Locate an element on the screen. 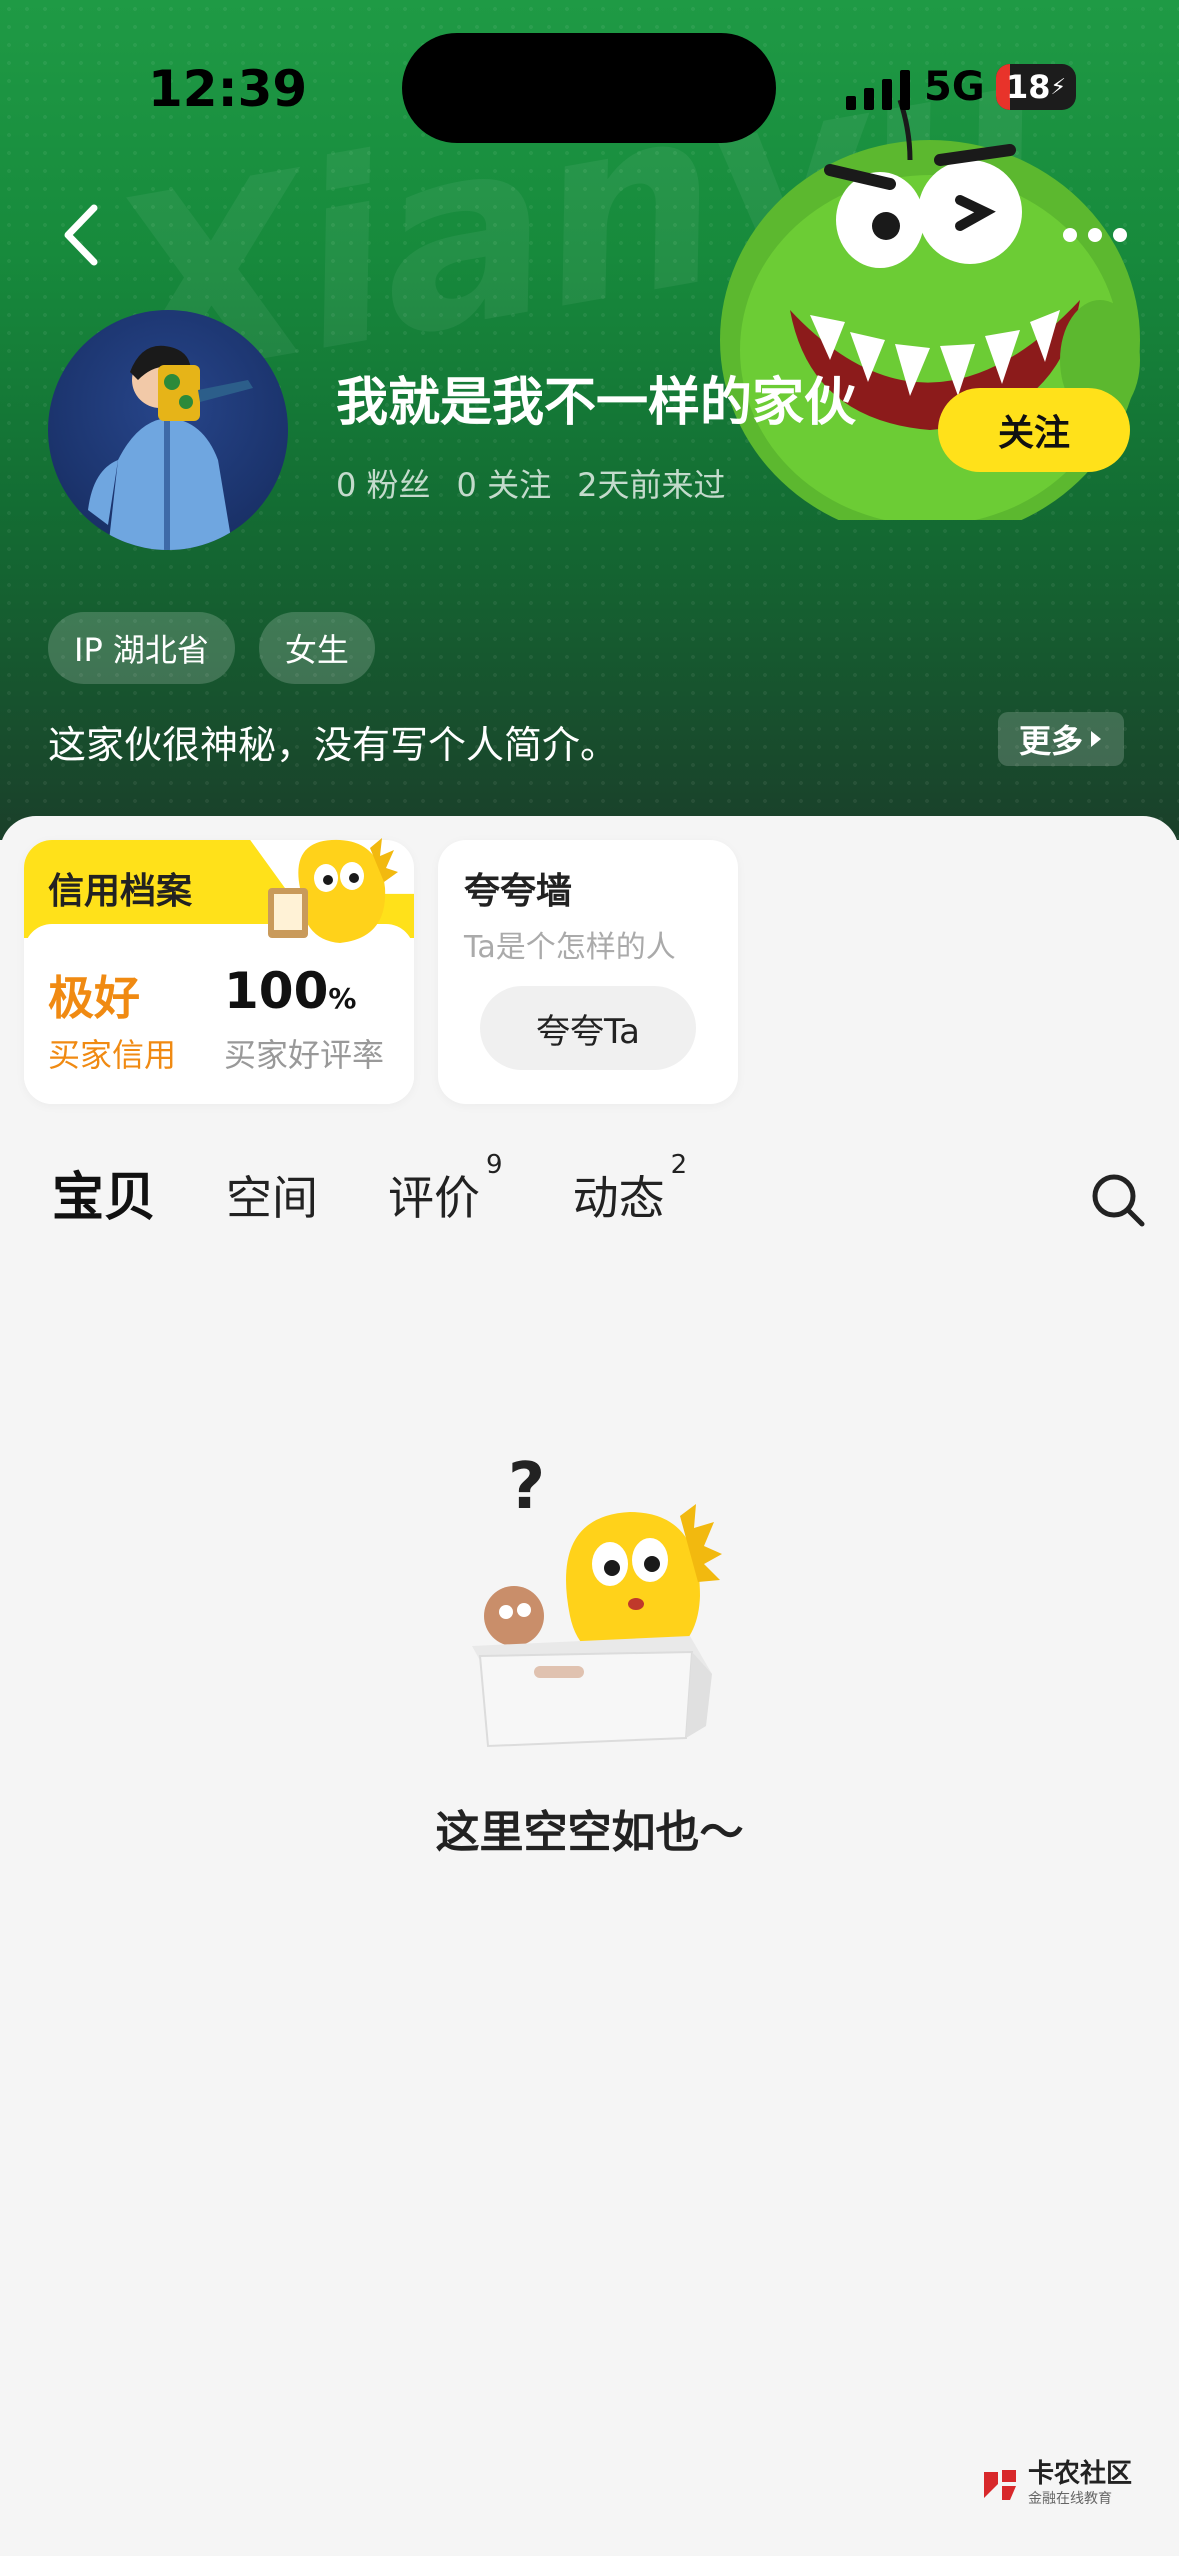 The image size is (1179, 2556). ip-location-tag: IP 湖北省 is located at coordinates (141, 648).